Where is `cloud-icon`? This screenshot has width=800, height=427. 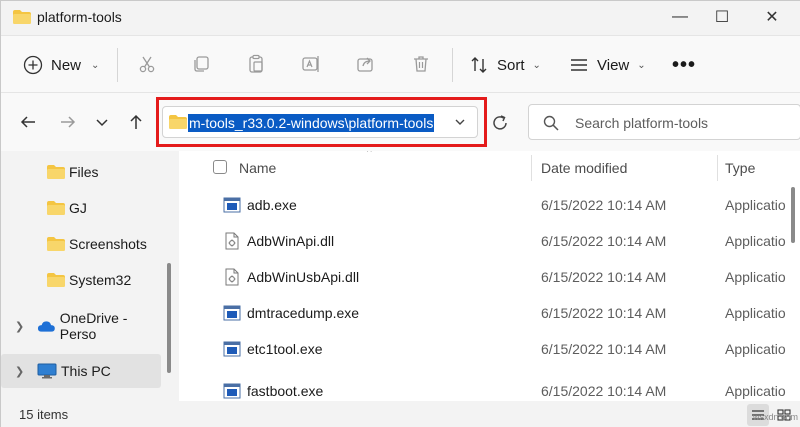 cloud-icon is located at coordinates (46, 326).